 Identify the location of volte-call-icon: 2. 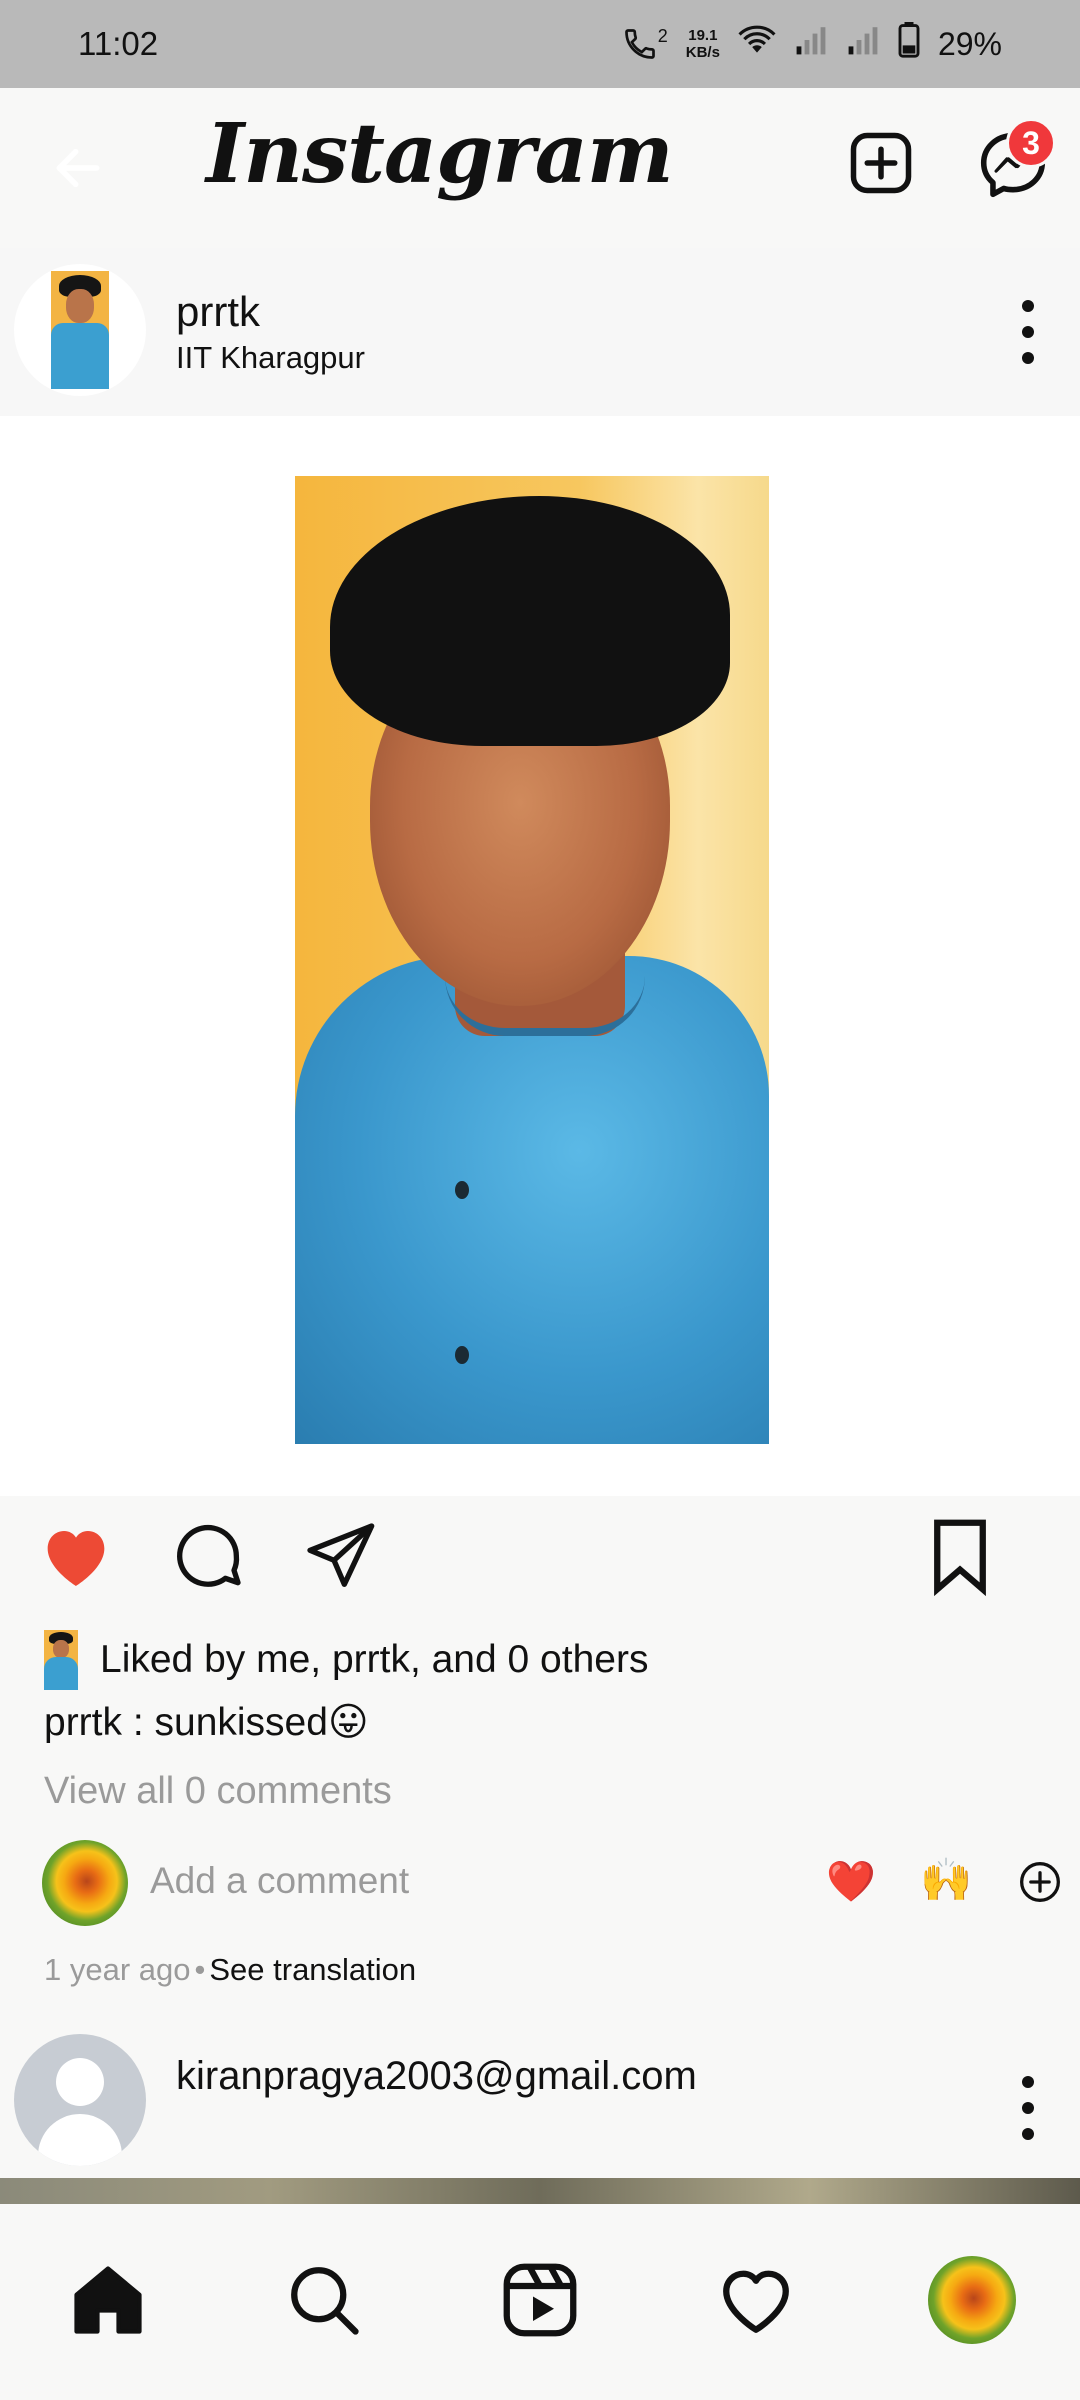
(645, 44).